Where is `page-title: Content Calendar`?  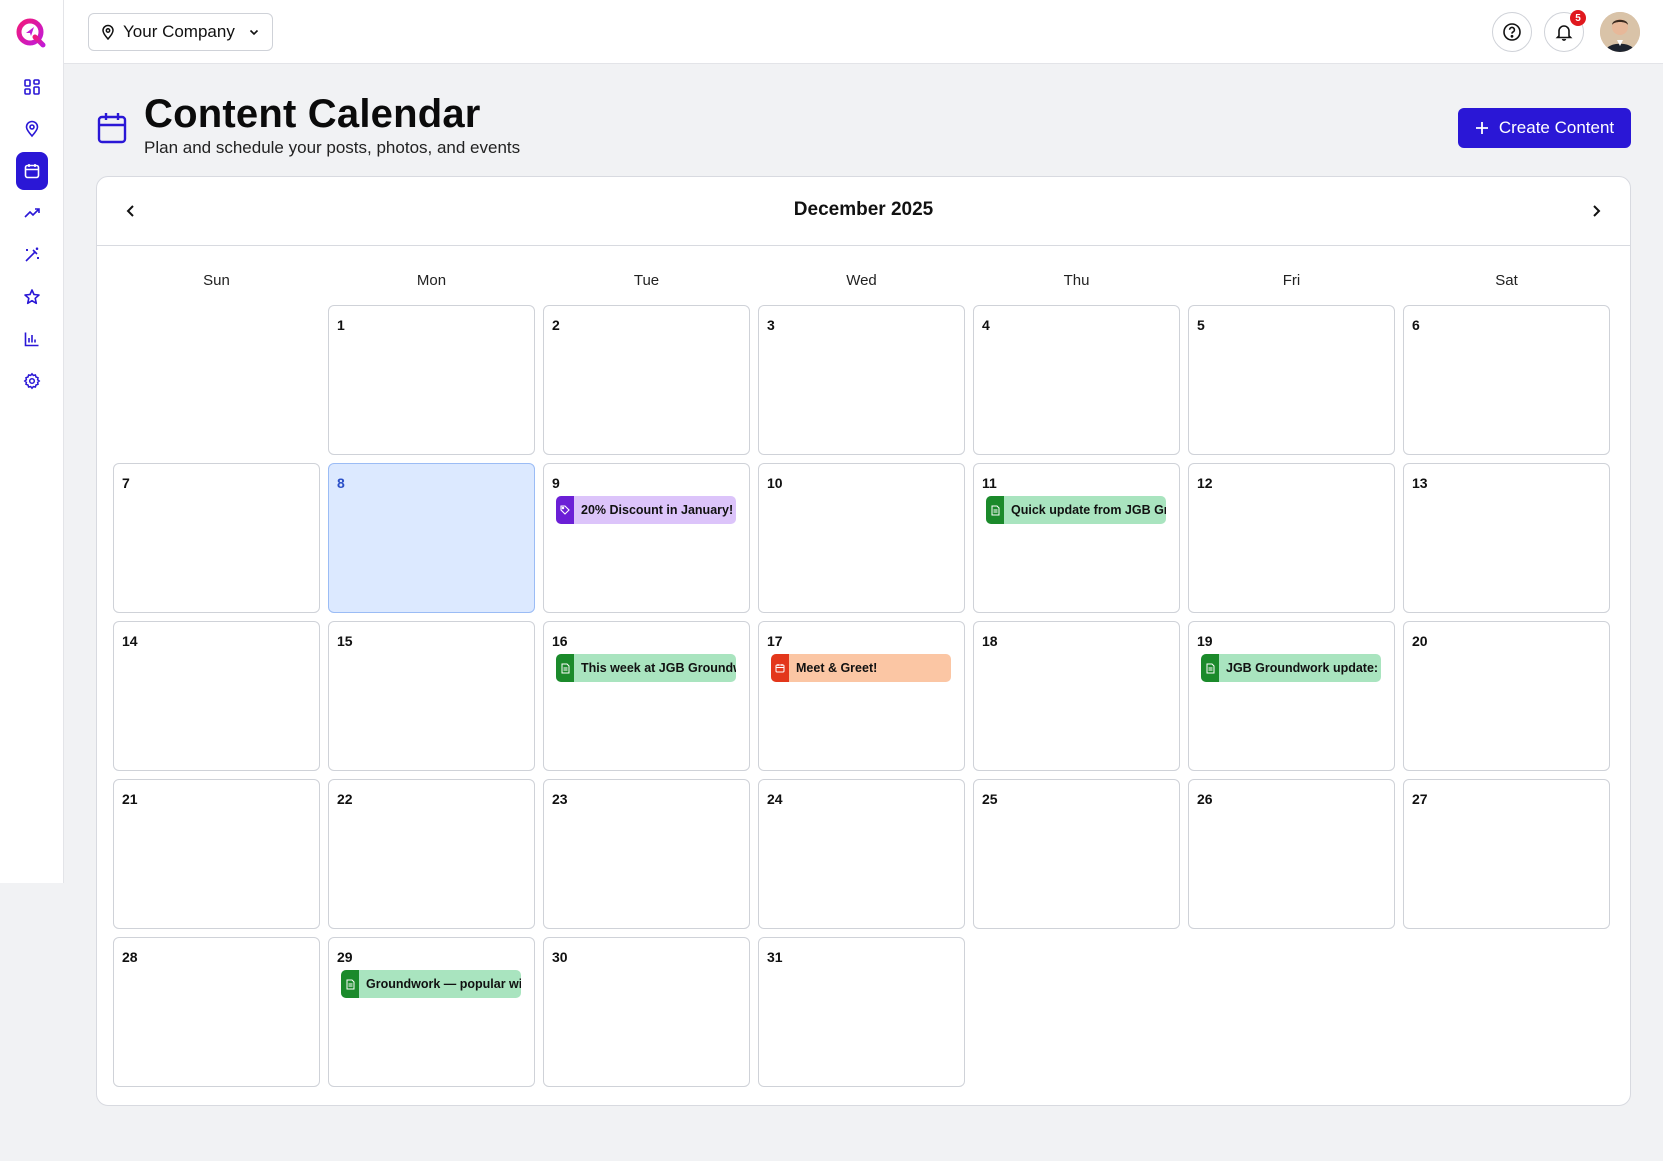
page-title: Content Calendar is located at coordinates (312, 114).